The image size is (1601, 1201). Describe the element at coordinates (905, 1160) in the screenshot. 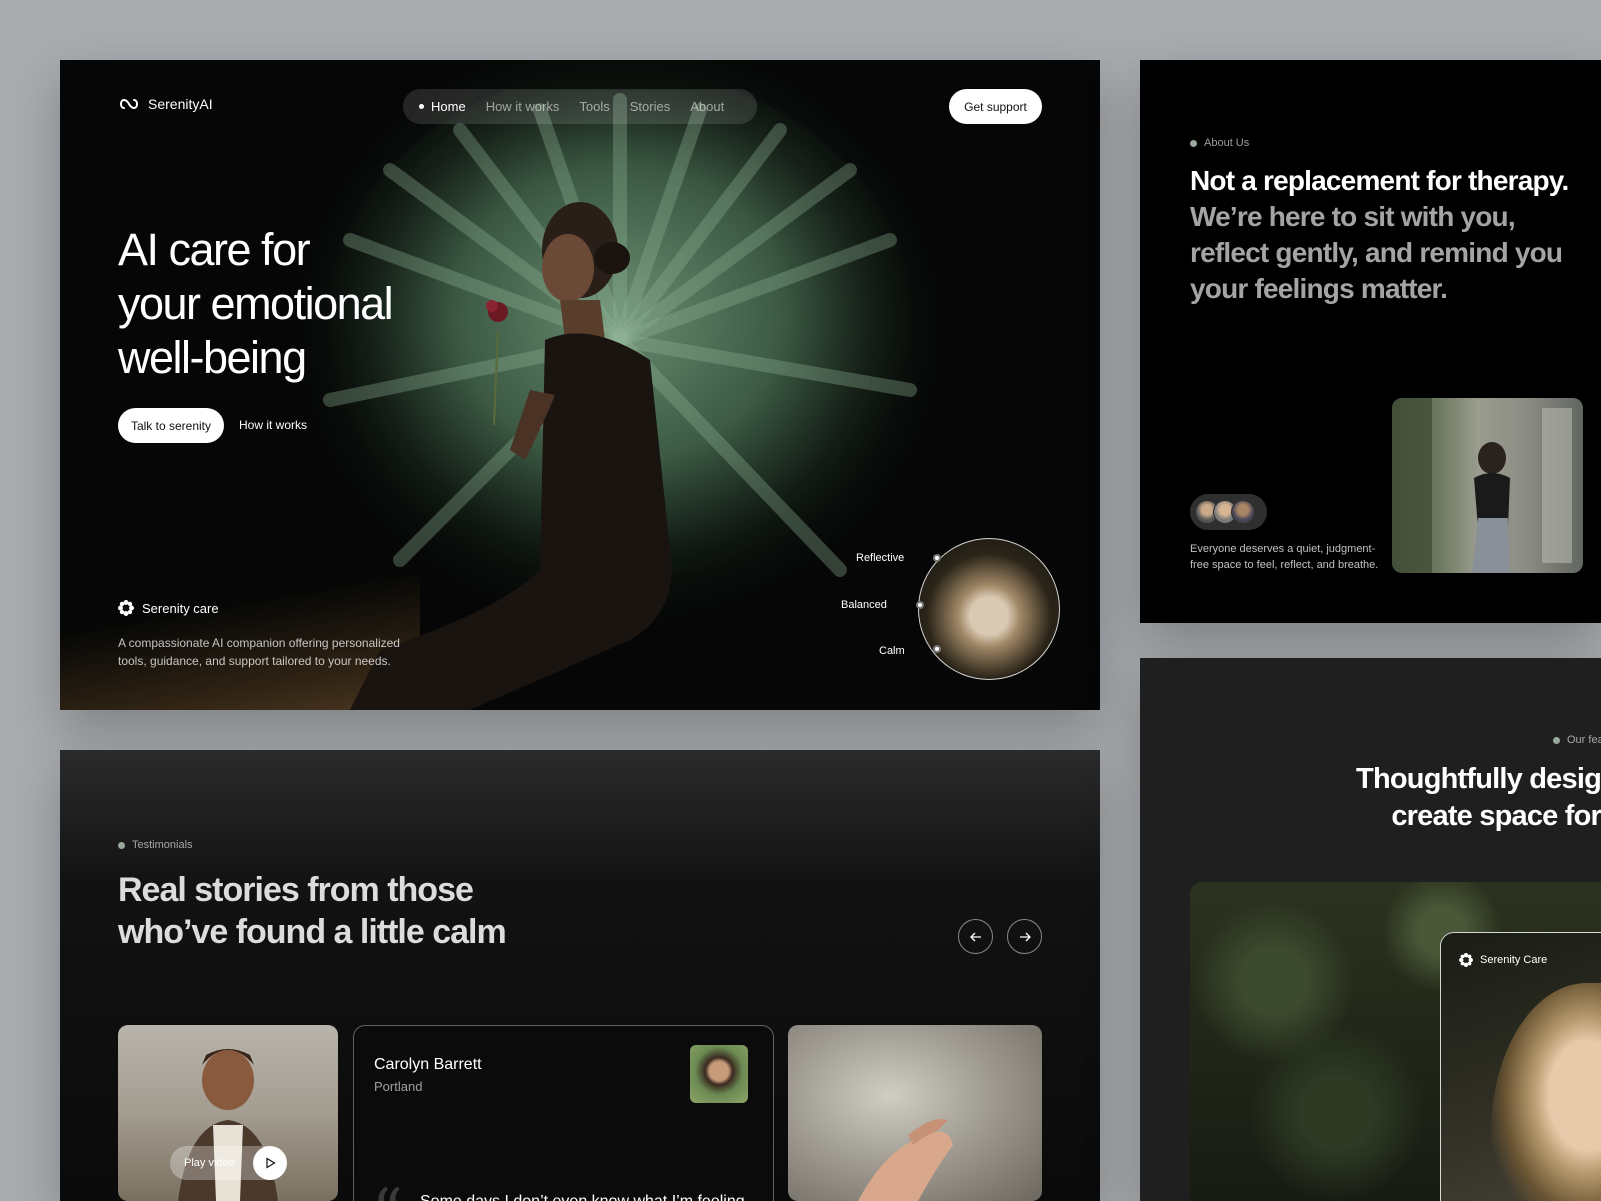

I see `hands-image` at that location.